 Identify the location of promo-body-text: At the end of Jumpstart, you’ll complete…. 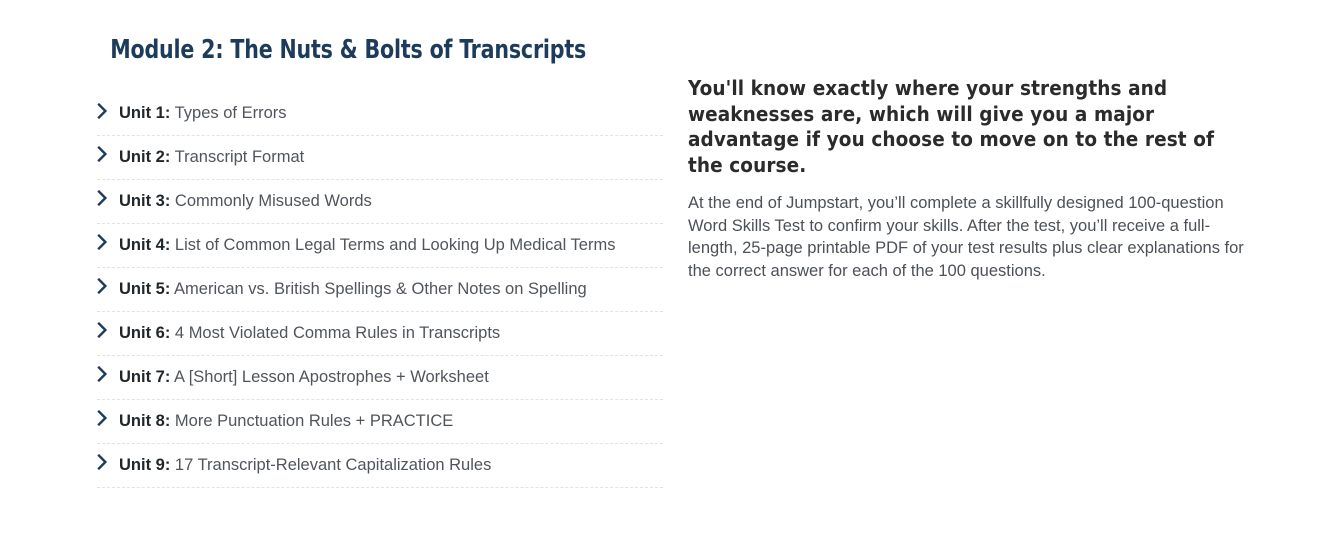
(966, 237).